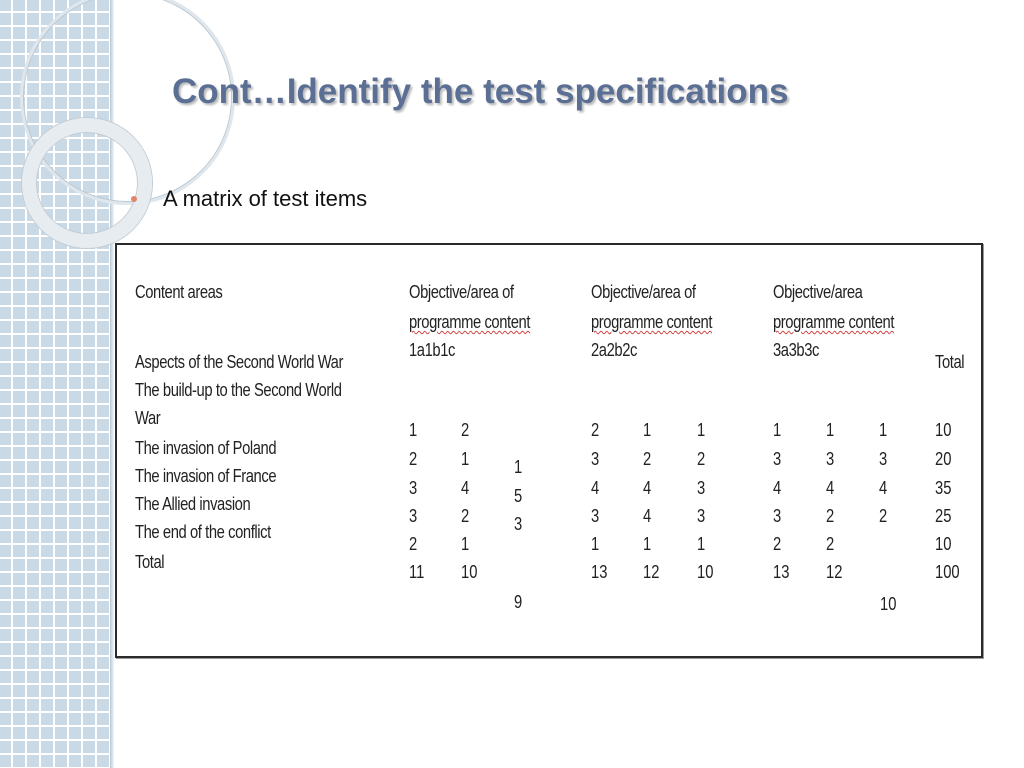 Image resolution: width=1024 pixels, height=768 pixels. I want to click on objective-2-line1: Objective/area of, so click(643, 292).